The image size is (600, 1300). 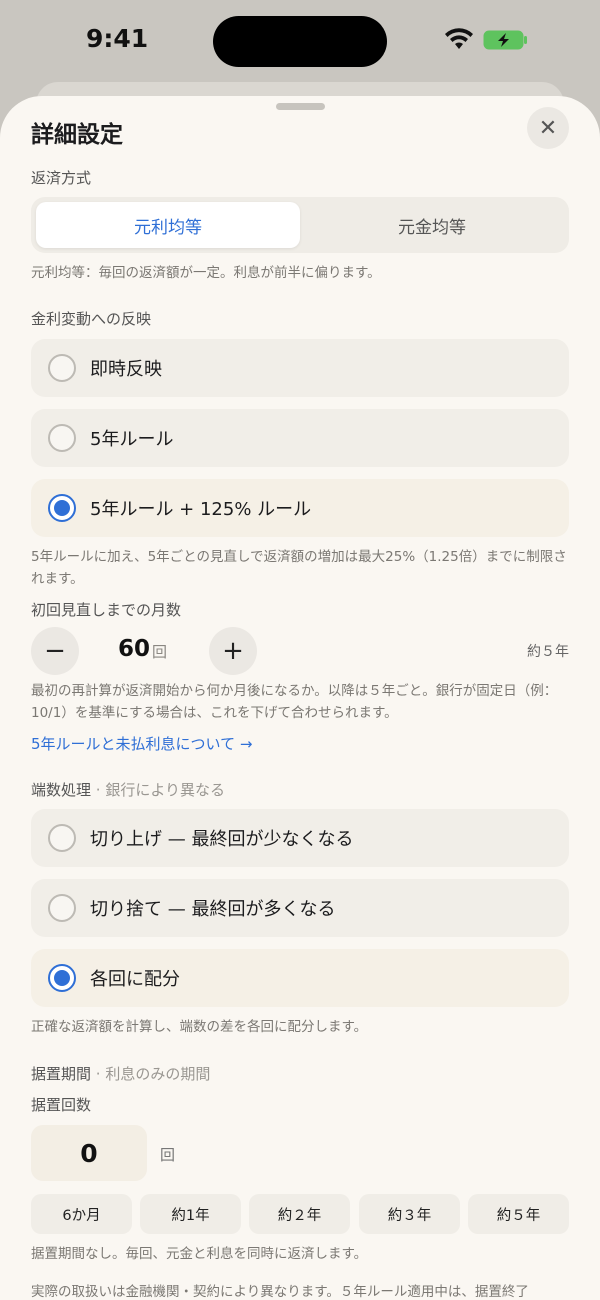 I want to click on deferral-label: 据置期間 · 利息のみの期間, so click(x=120, y=1073).